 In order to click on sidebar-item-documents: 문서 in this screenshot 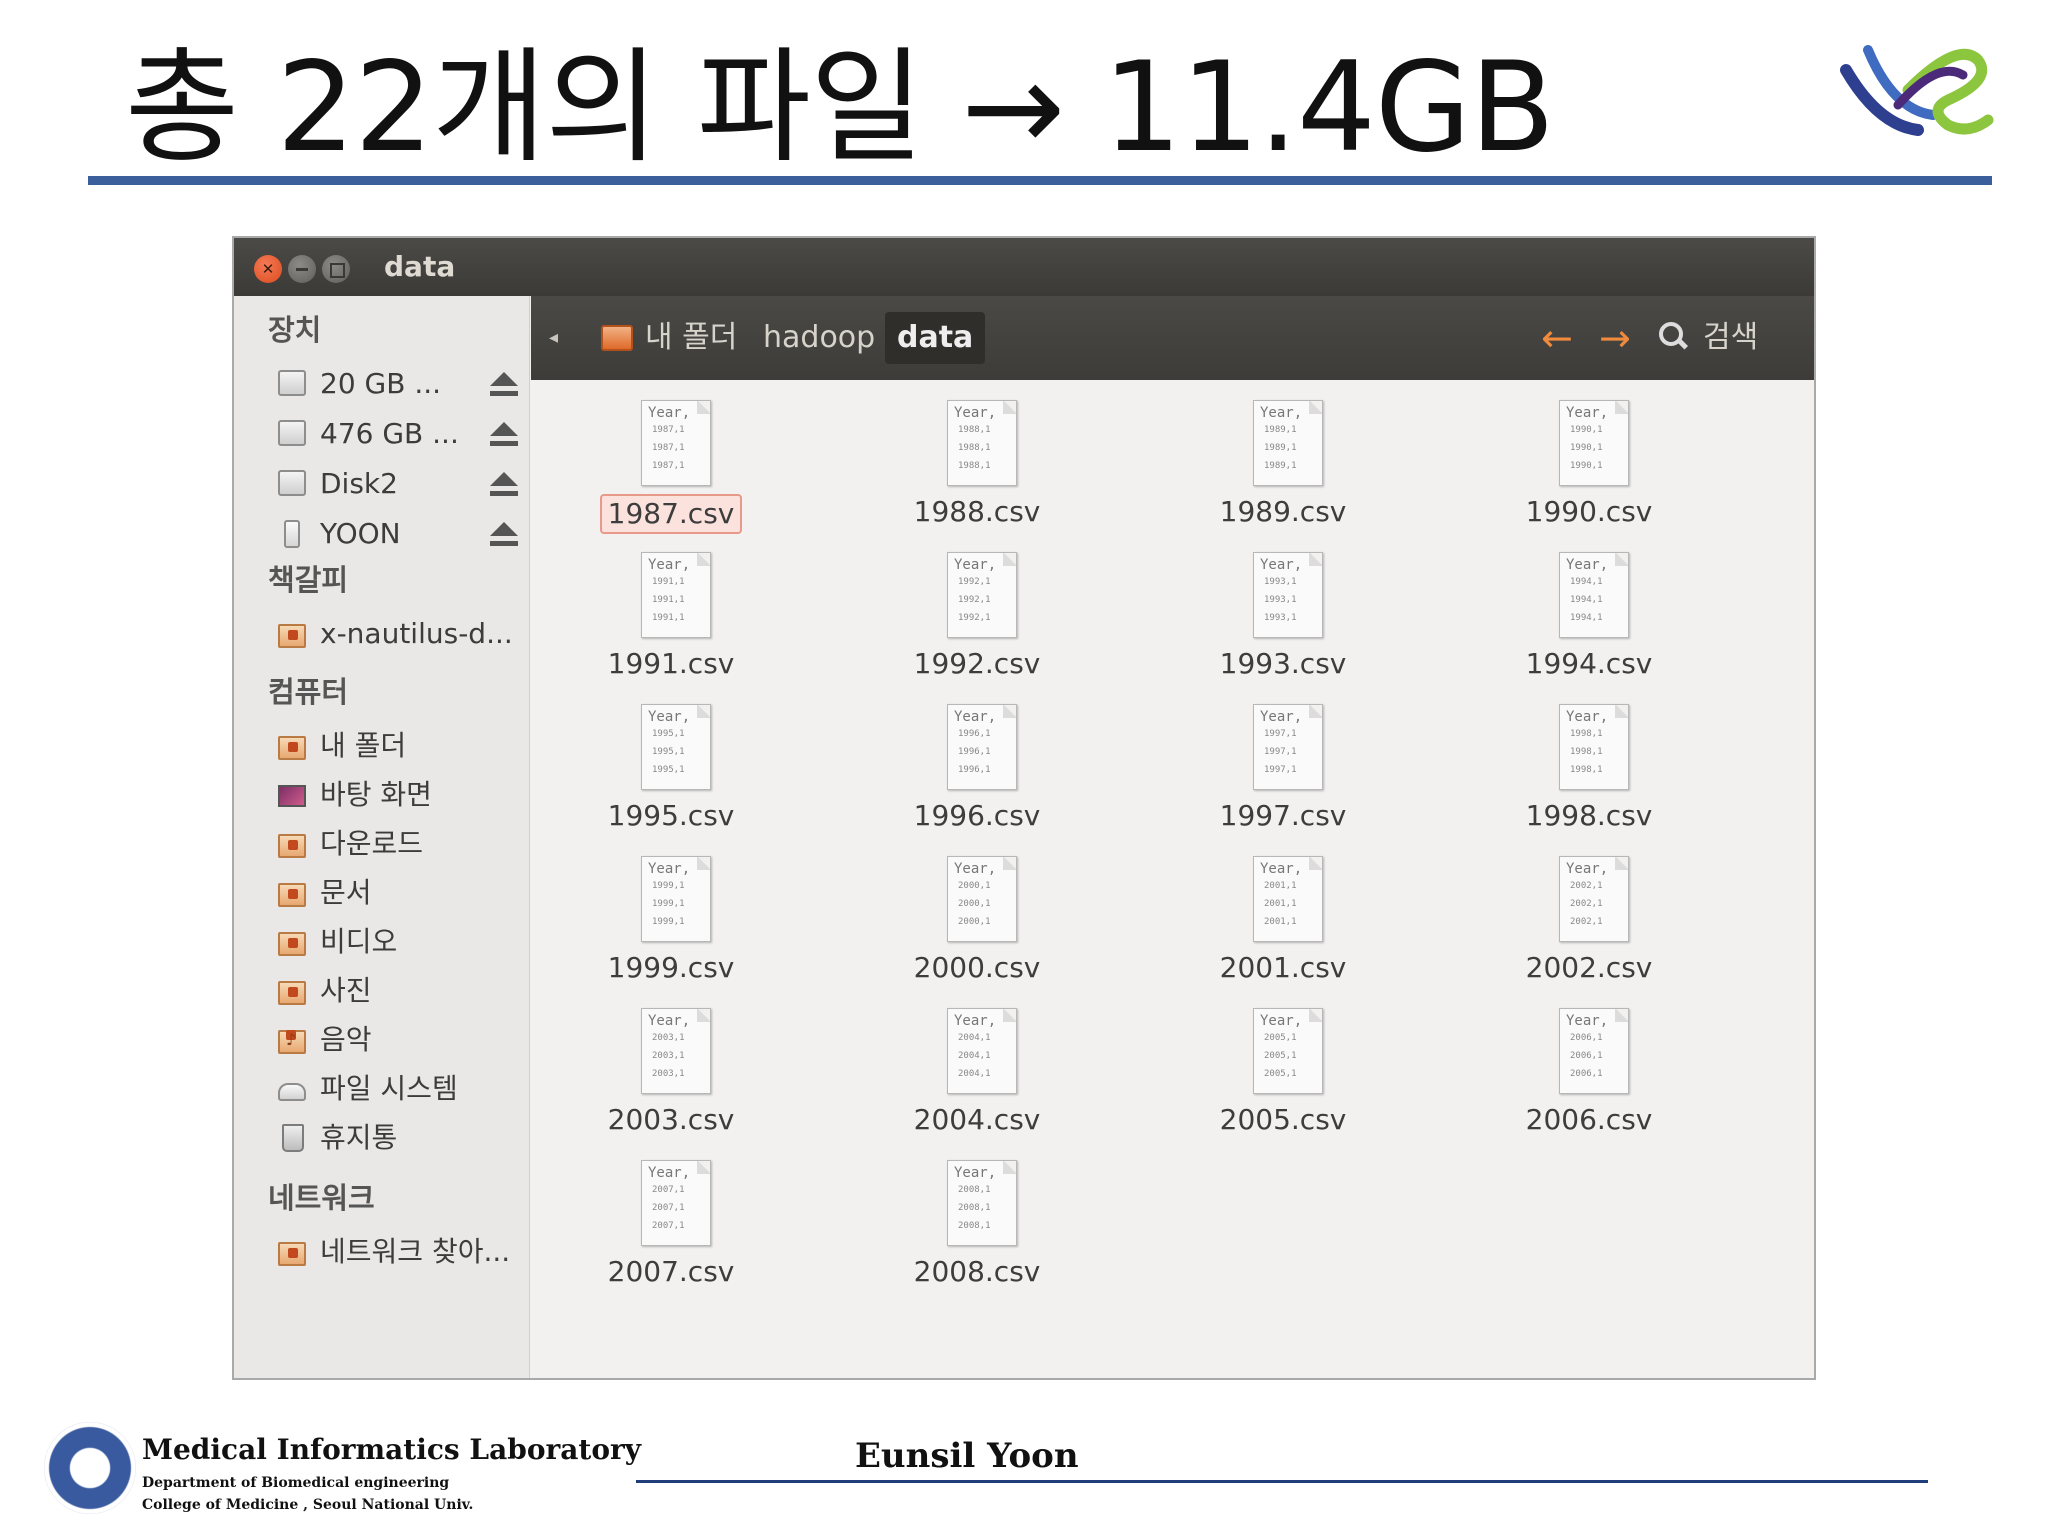, I will do `click(404, 893)`.